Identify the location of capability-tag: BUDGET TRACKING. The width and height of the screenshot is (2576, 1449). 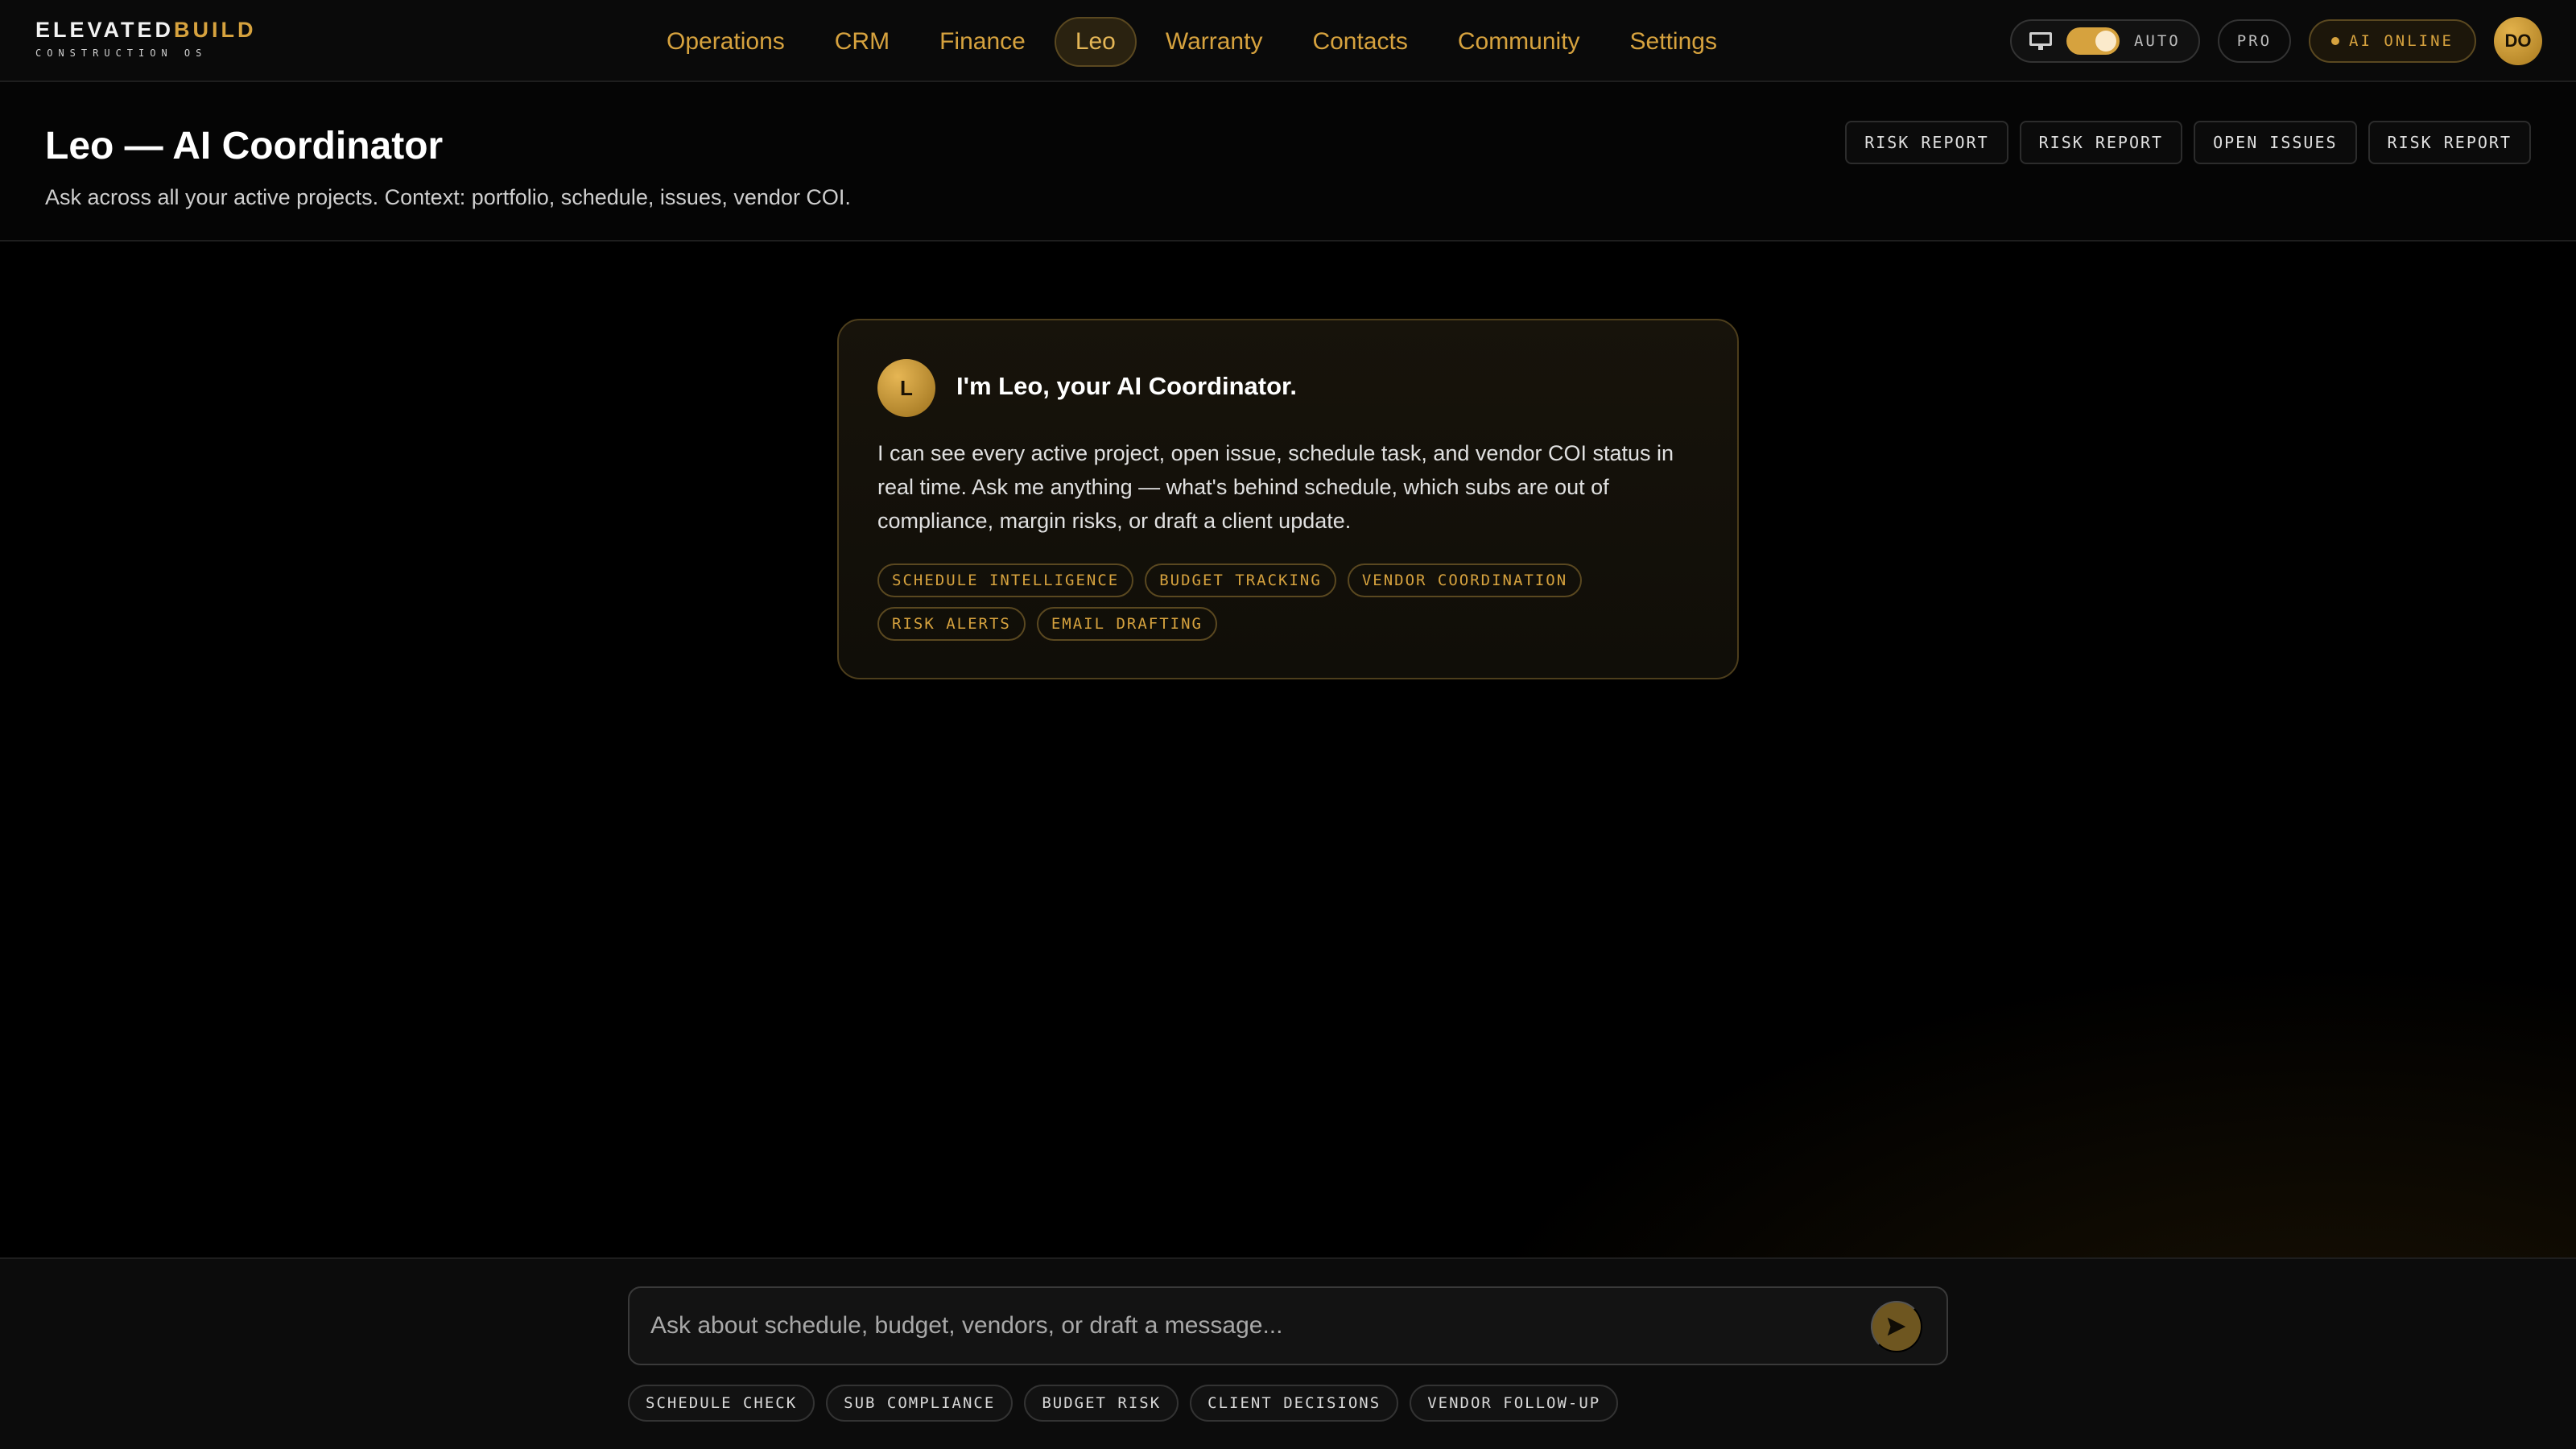
(1240, 580).